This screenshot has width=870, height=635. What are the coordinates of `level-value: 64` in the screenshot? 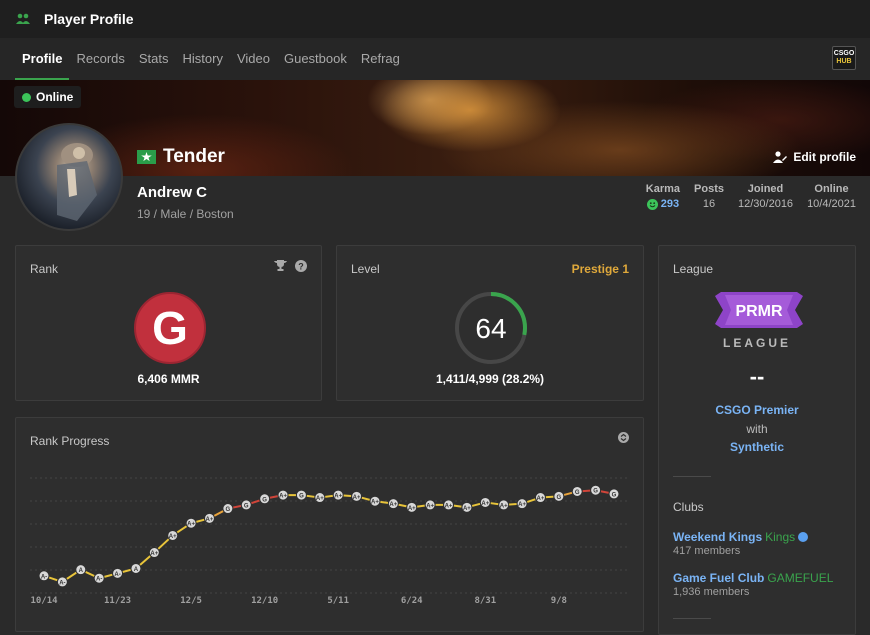 It's located at (490, 328).